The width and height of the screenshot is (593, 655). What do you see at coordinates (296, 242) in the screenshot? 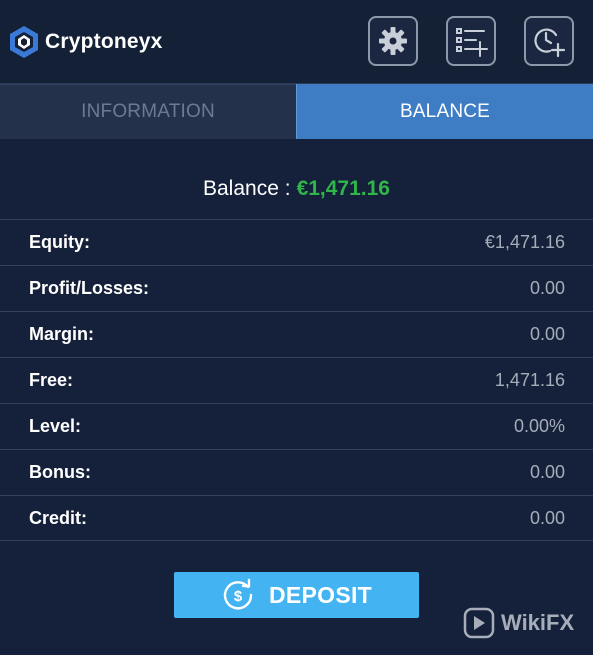
I see `table-row: Equity: €1,471.16` at bounding box center [296, 242].